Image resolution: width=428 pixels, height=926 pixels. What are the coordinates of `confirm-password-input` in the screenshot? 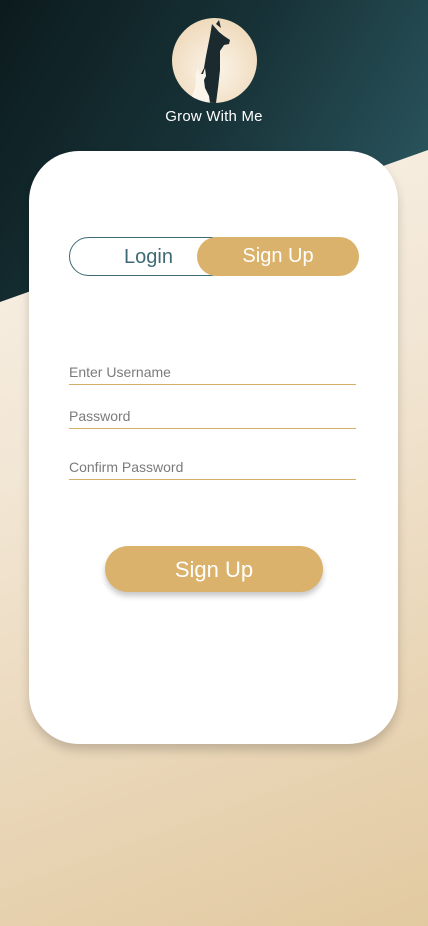 It's located at (212, 469).